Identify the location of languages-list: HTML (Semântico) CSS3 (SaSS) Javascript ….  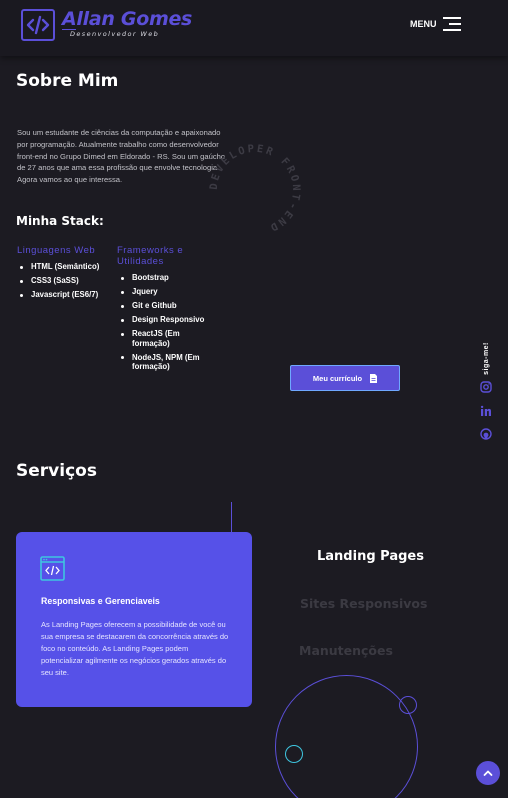
(67, 283).